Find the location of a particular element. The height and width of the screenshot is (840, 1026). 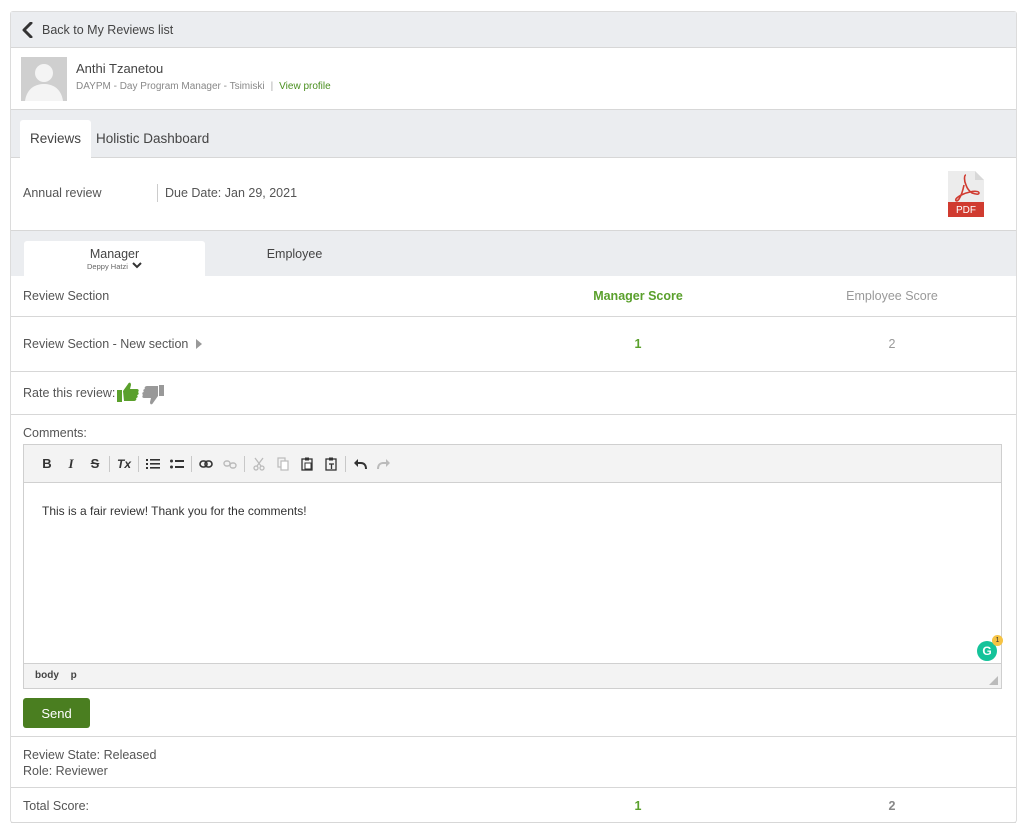

table-row: Review Section - New section 1 2 is located at coordinates (513, 344).